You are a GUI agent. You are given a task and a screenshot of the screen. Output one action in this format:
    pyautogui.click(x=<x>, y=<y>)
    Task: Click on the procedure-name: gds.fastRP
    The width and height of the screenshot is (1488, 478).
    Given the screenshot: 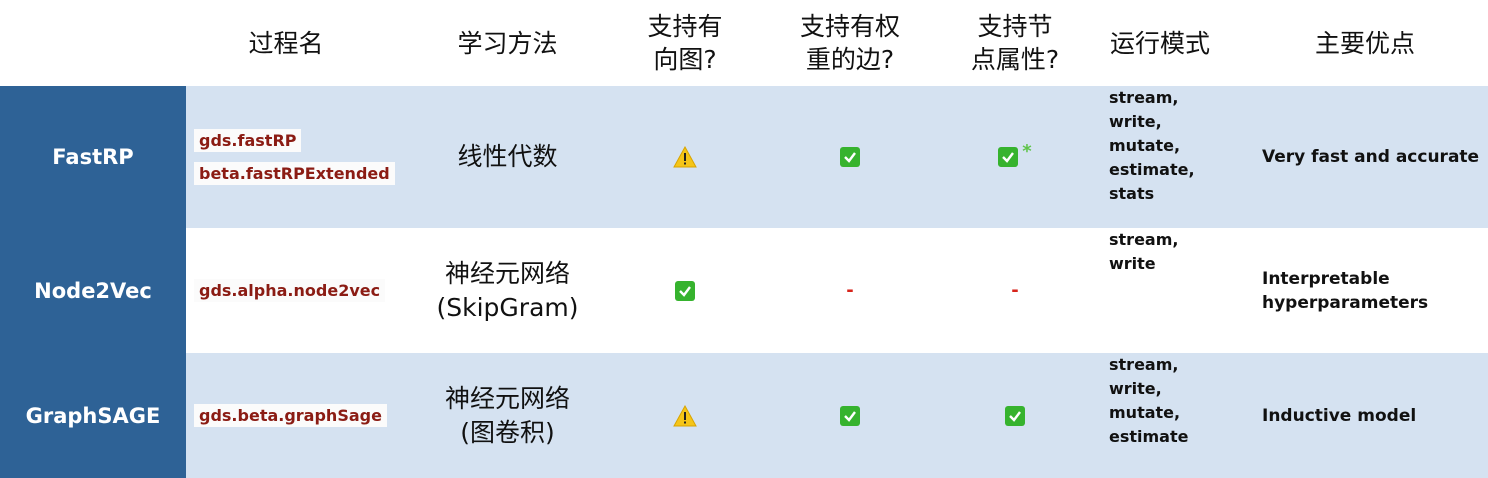 What is the action you would take?
    pyautogui.click(x=248, y=140)
    